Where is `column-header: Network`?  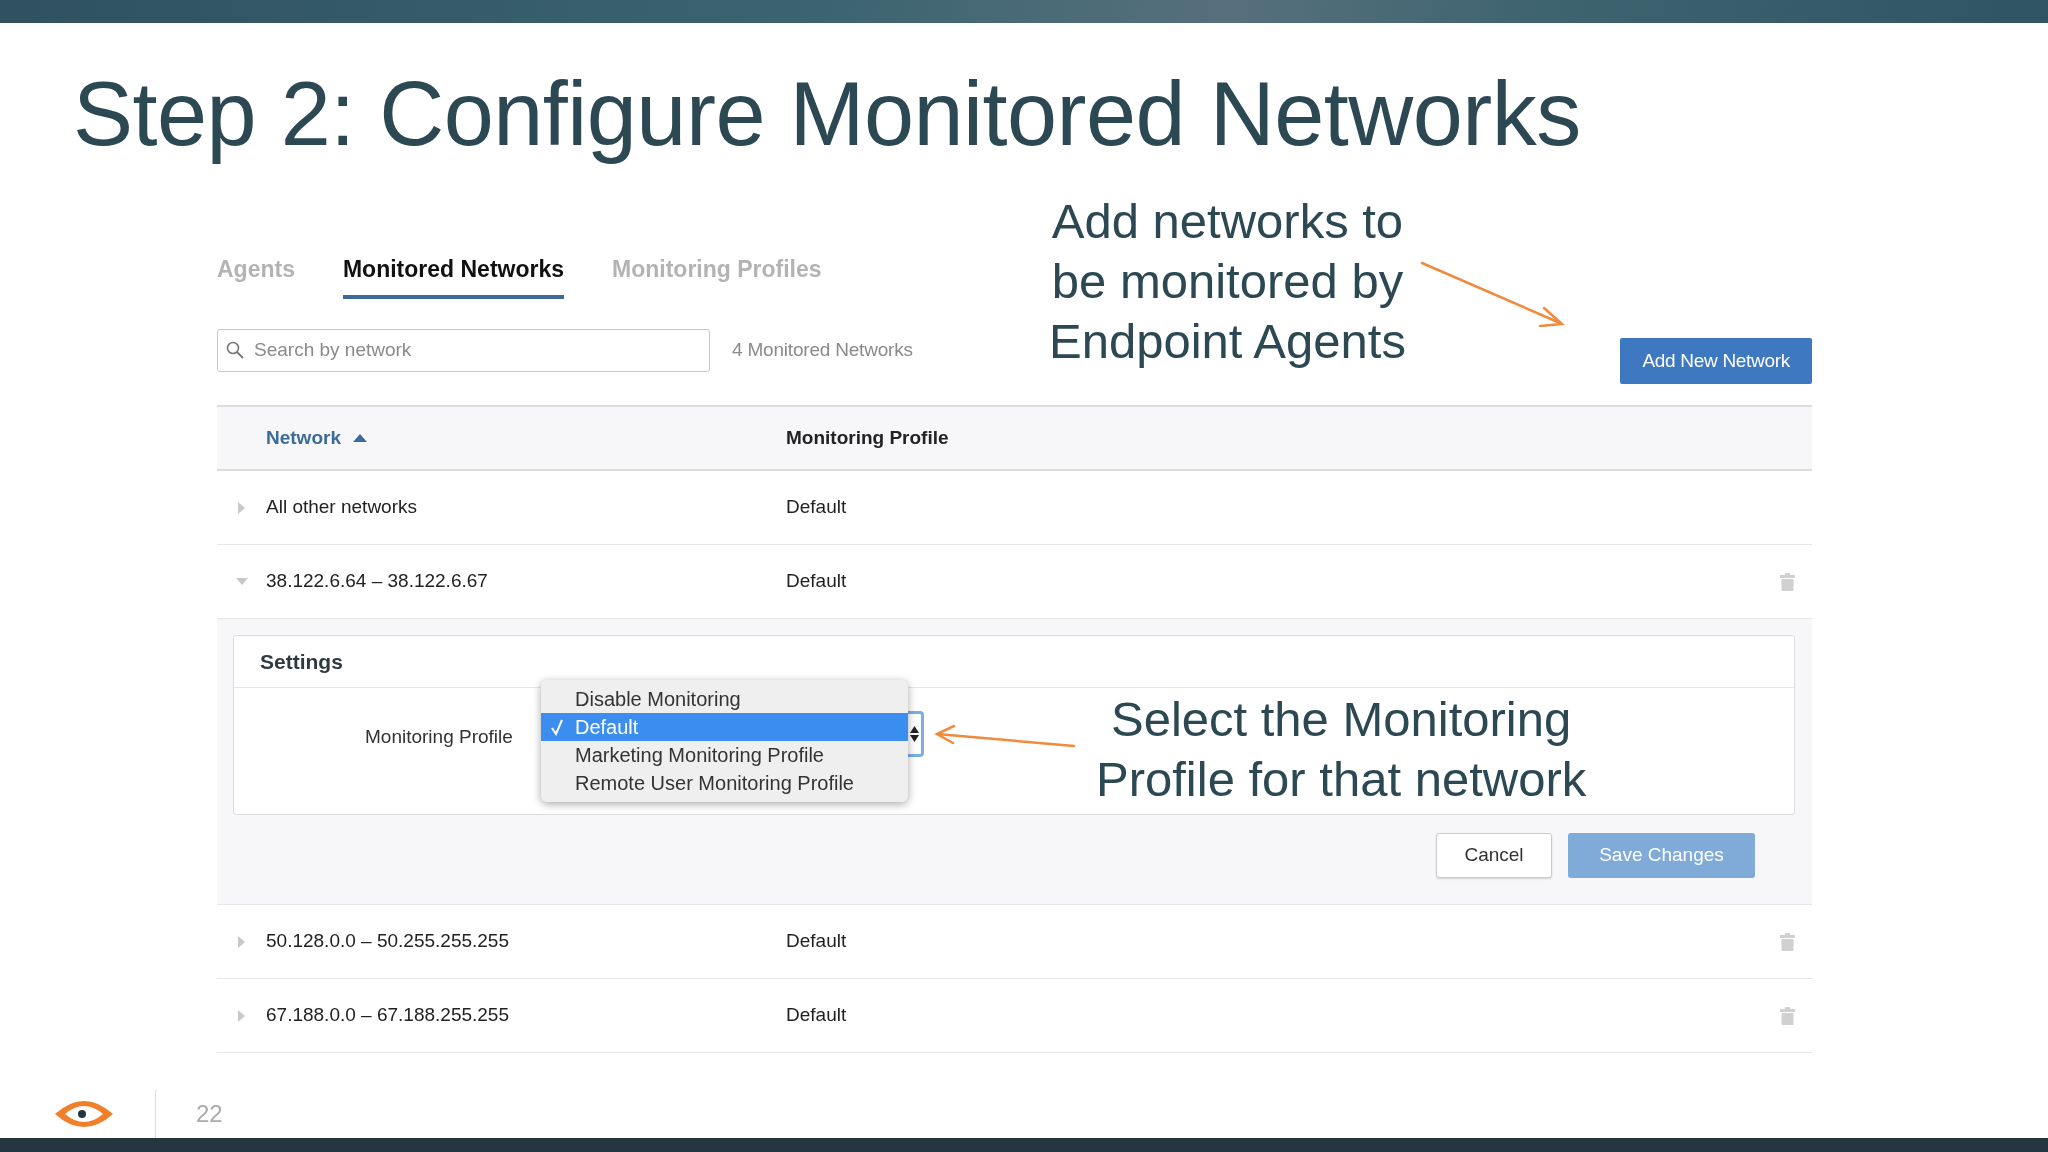
column-header: Network is located at coordinates (526, 438).